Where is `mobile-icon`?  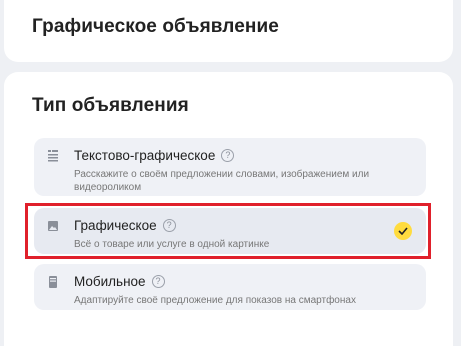 mobile-icon is located at coordinates (53, 282).